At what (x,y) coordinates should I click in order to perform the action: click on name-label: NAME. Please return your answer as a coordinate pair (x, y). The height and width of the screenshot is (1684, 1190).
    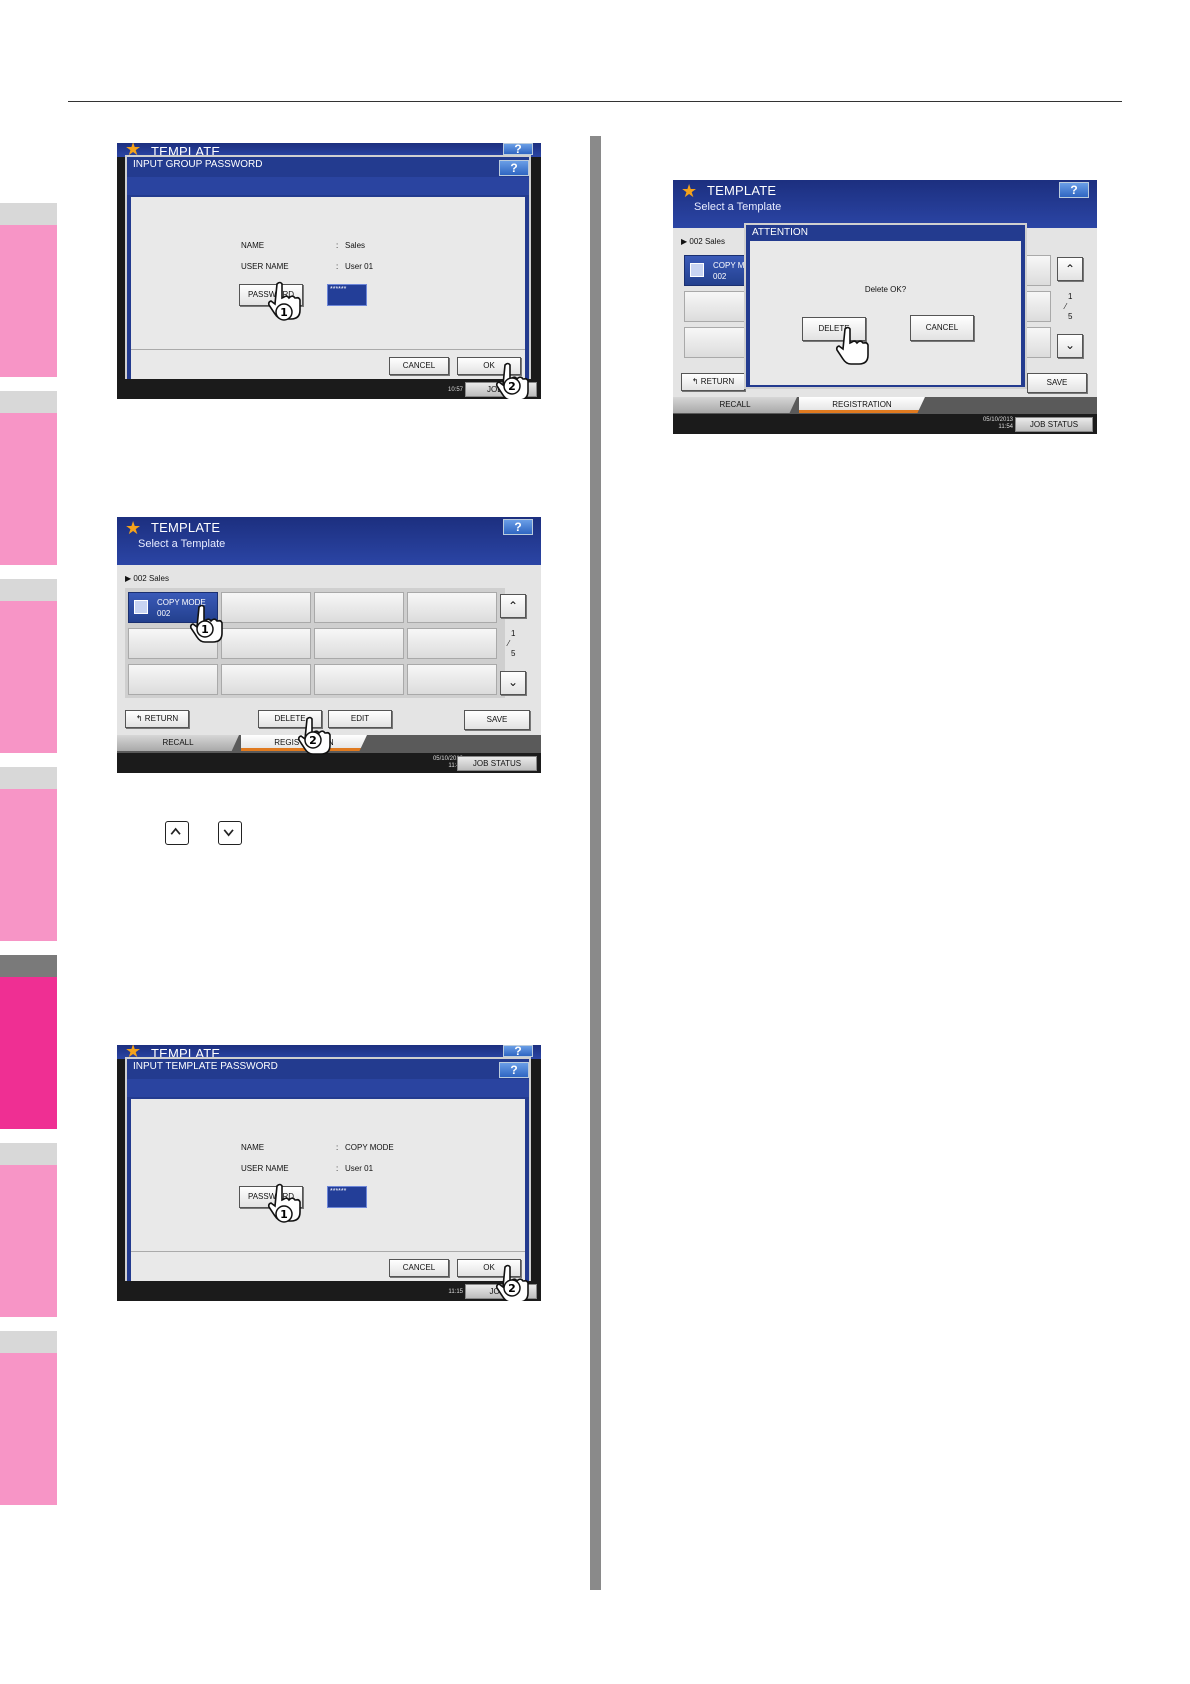
    Looking at the image, I should click on (253, 1147).